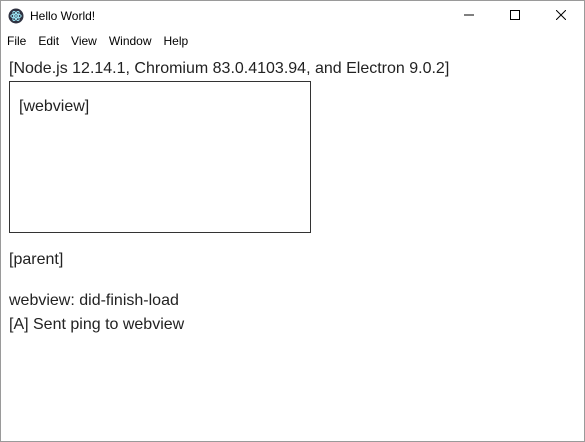  Describe the element at coordinates (16, 16) in the screenshot. I see `electron-logo-icon` at that location.